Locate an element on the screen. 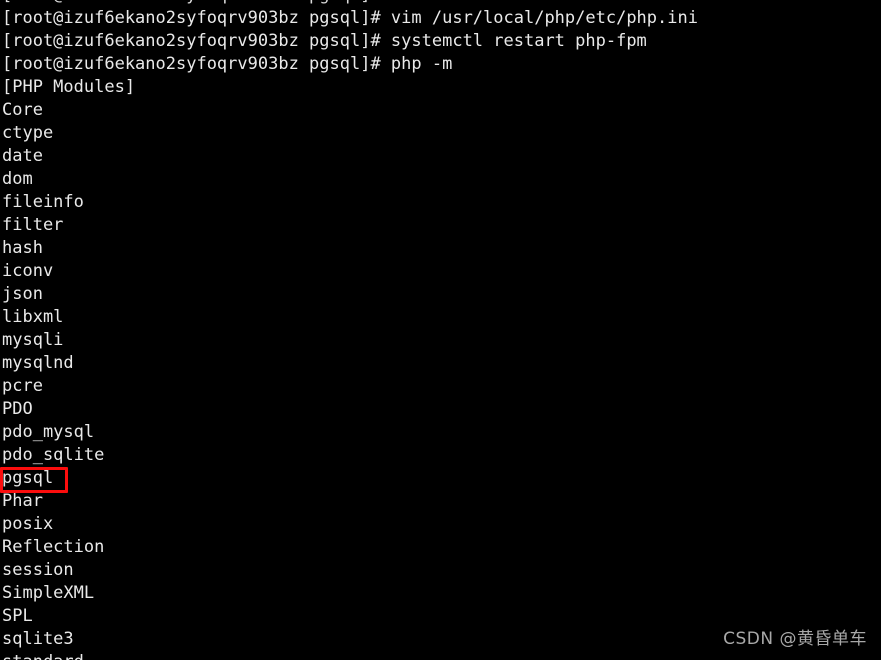 The image size is (881, 660). csdn-watermark: CSDN @黄昏单车 is located at coordinates (795, 639).